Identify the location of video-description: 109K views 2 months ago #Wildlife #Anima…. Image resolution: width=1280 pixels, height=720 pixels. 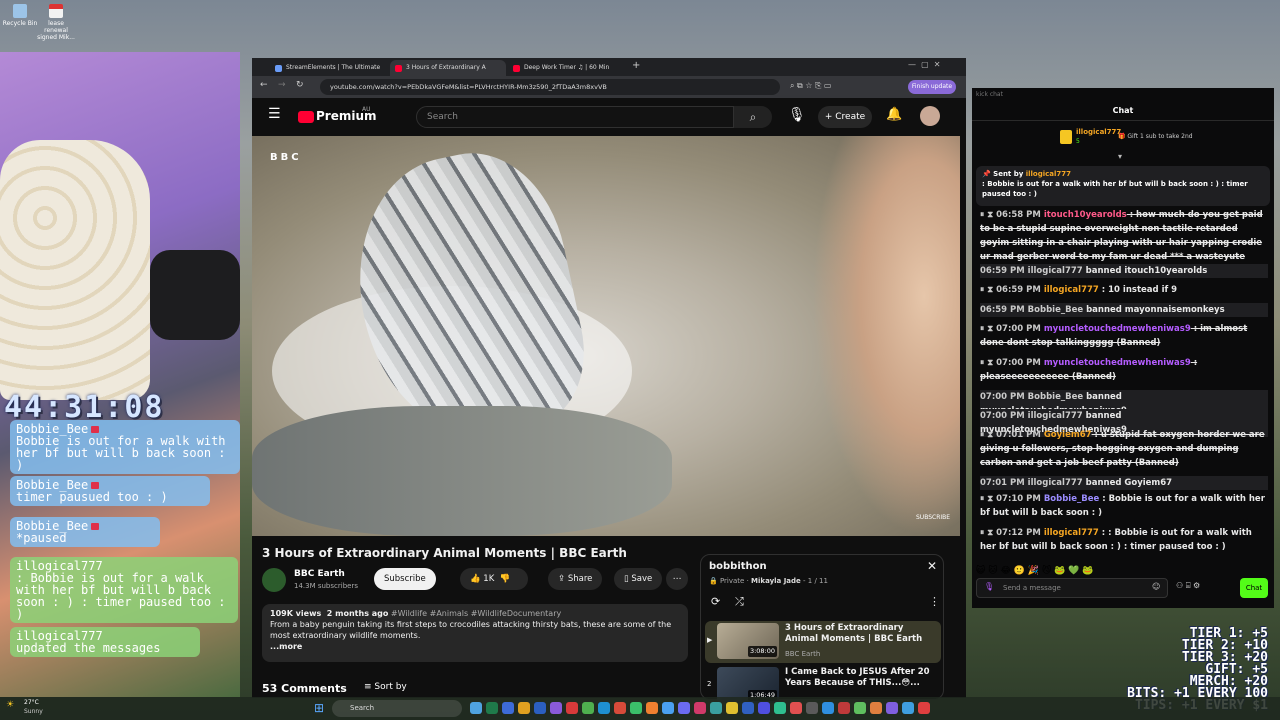
(475, 633).